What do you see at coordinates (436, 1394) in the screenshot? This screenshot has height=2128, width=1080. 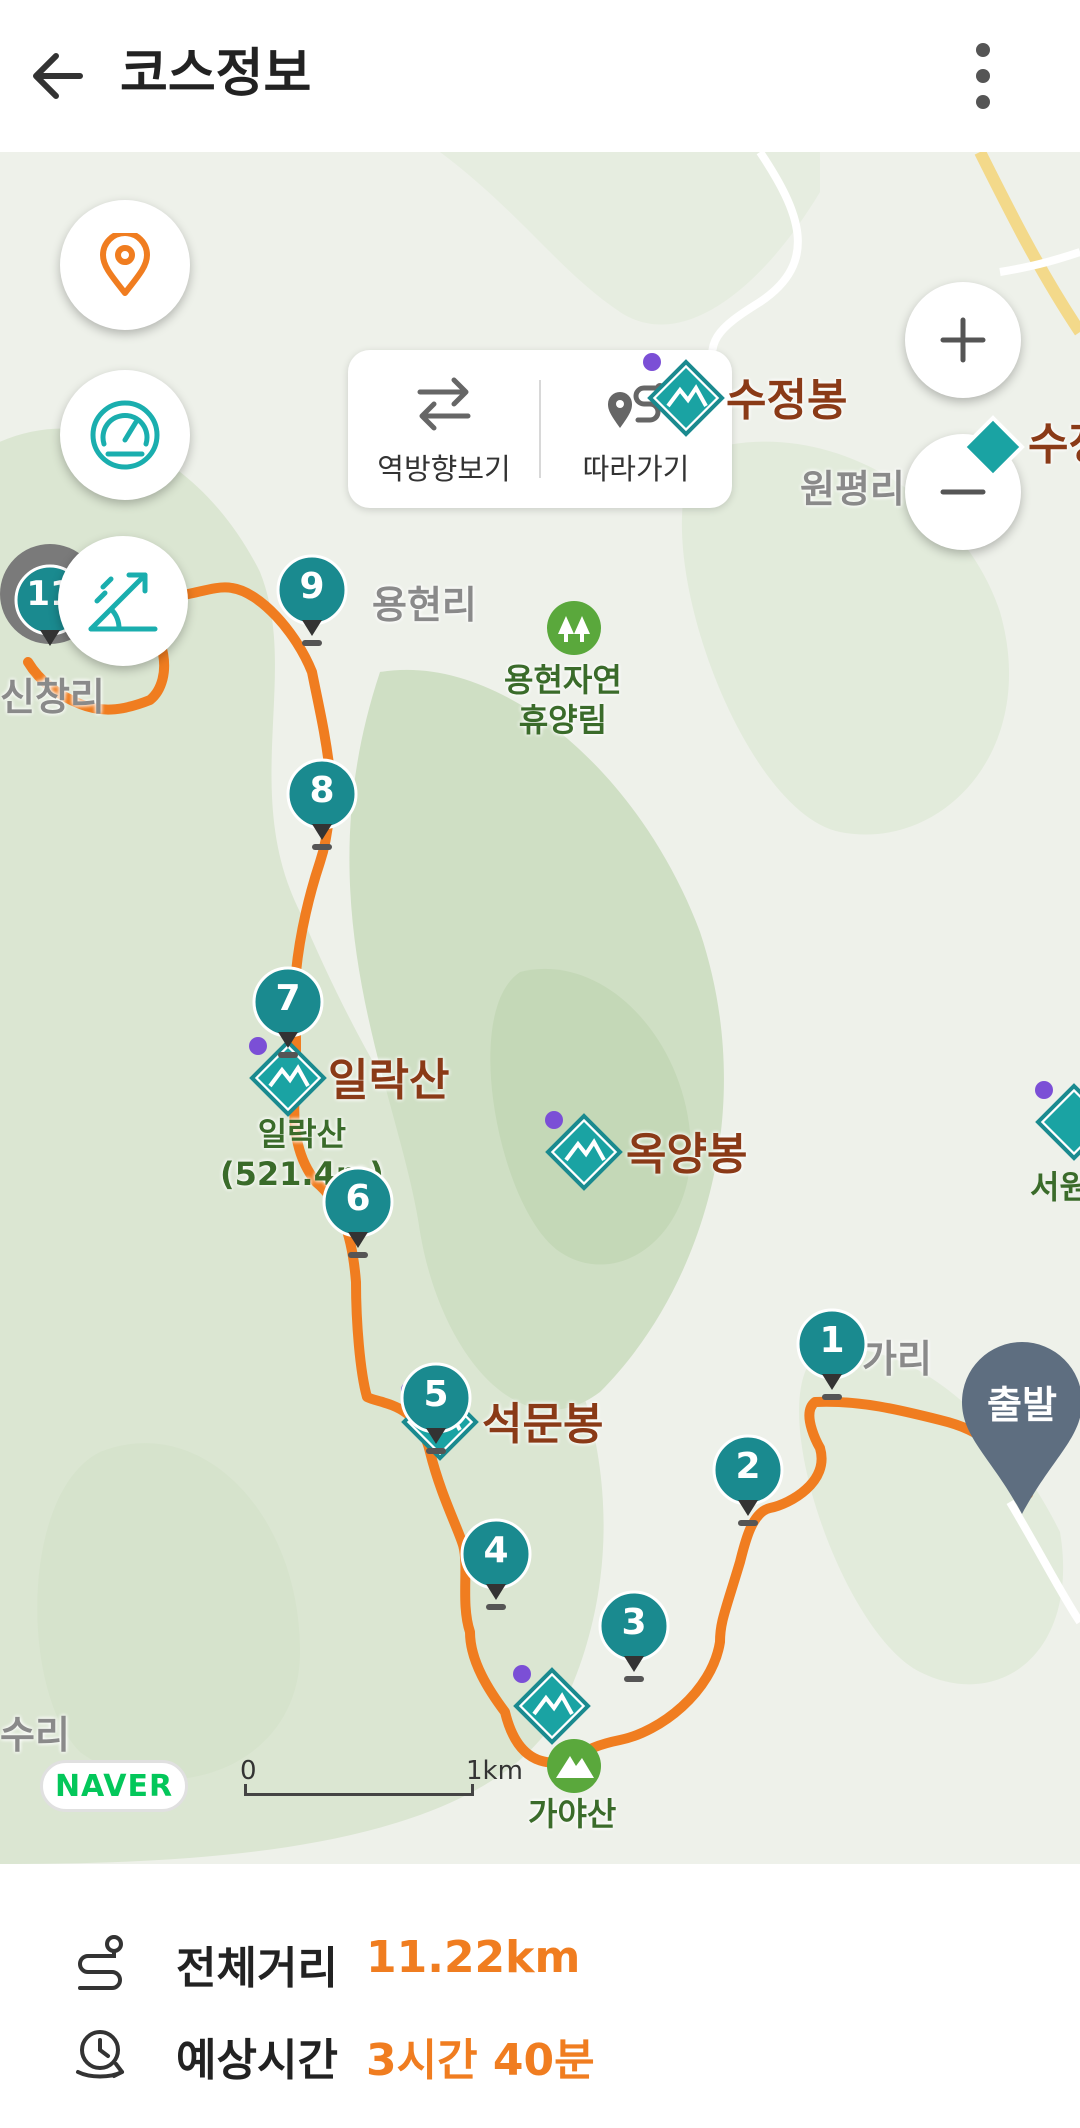 I see `waypoint-number: 5` at bounding box center [436, 1394].